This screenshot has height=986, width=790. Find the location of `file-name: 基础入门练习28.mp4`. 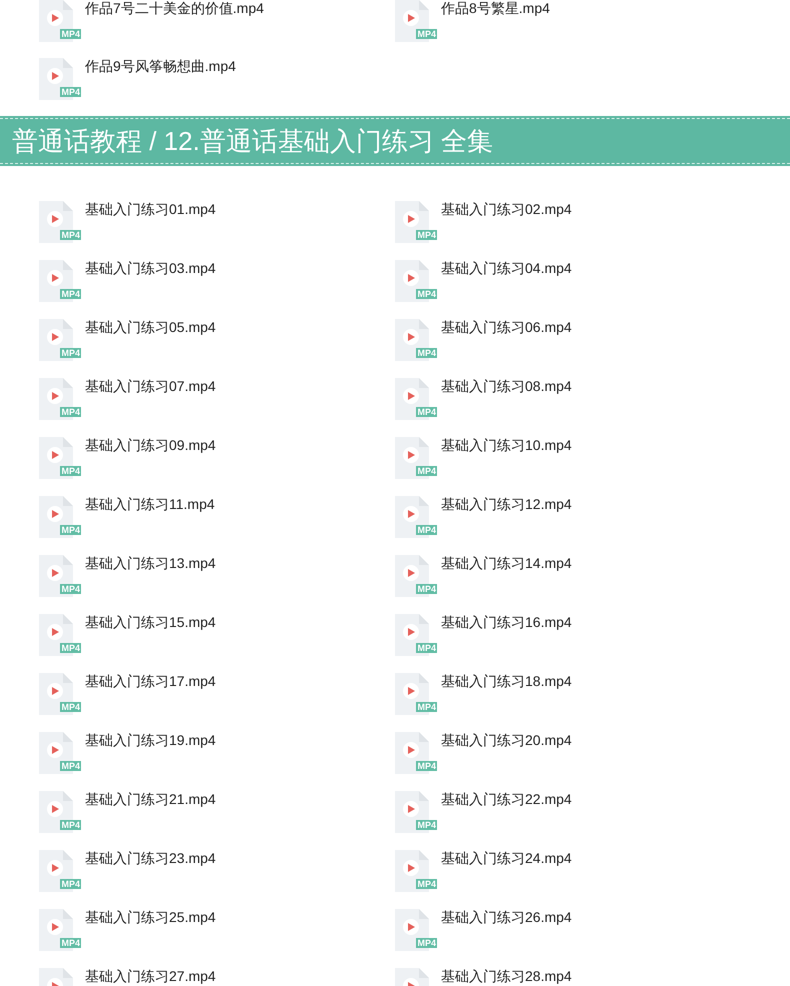

file-name: 基础入门练习28.mp4 is located at coordinates (506, 976).